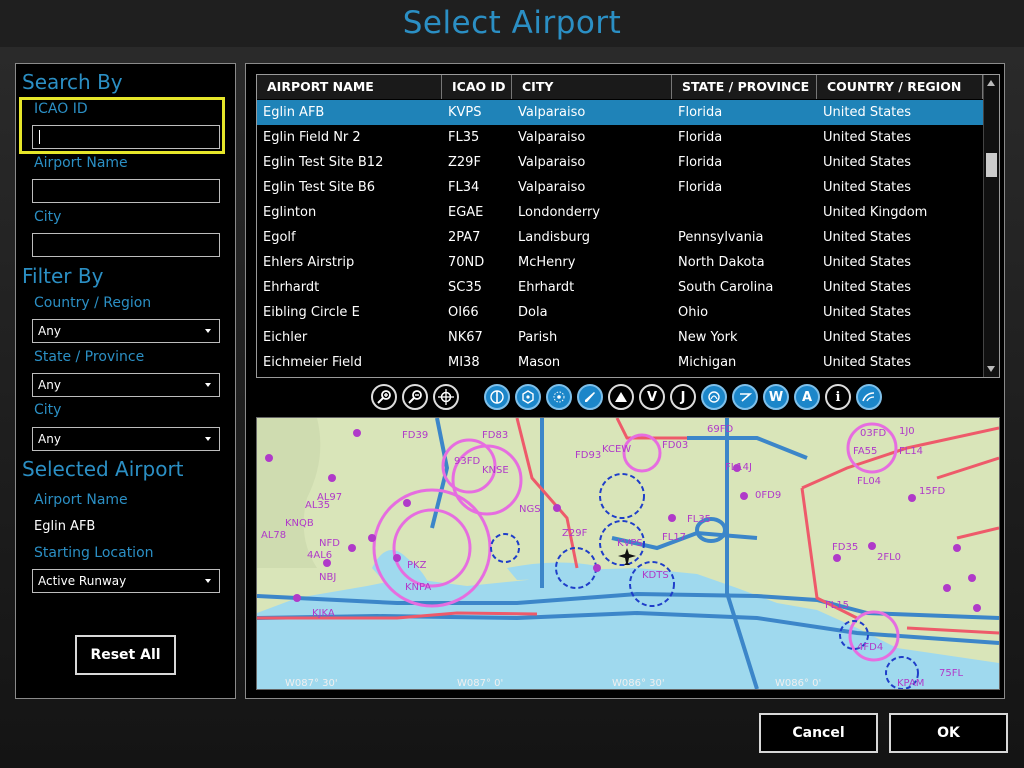 Image resolution: width=1024 pixels, height=768 pixels. I want to click on ndb-icon, so click(559, 397).